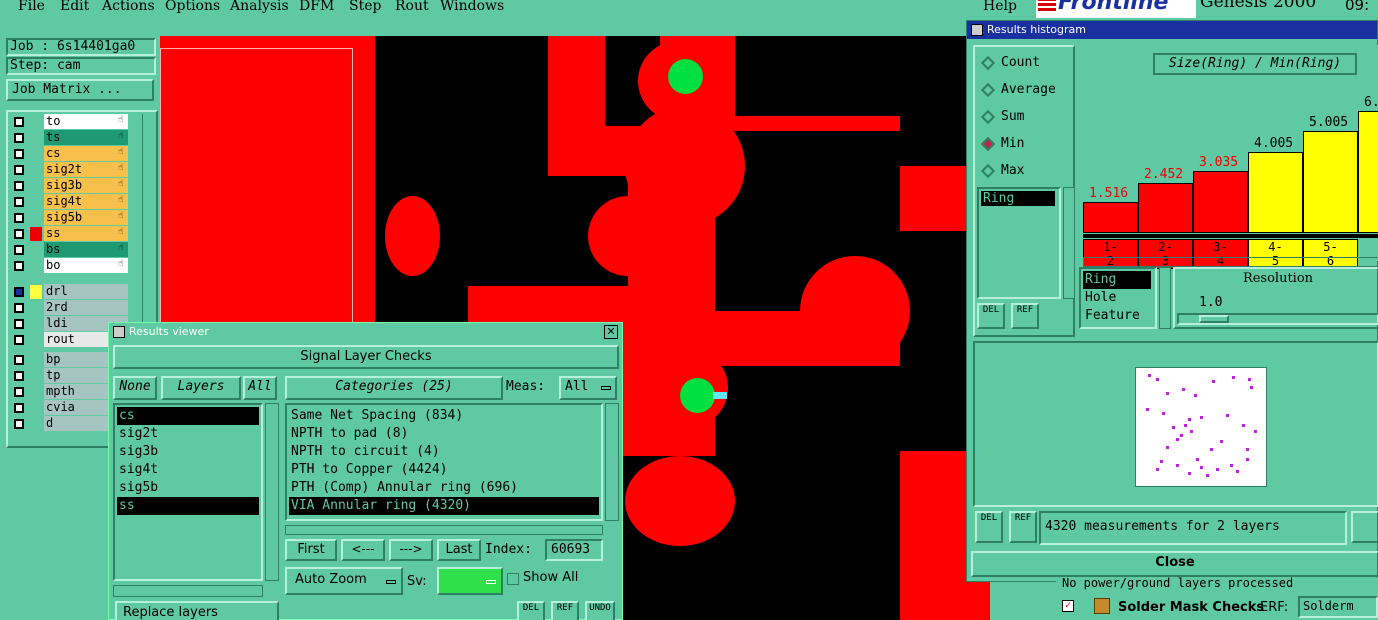 Image resolution: width=1378 pixels, height=620 pixels. What do you see at coordinates (574, 550) in the screenshot?
I see `index-input: 60693` at bounding box center [574, 550].